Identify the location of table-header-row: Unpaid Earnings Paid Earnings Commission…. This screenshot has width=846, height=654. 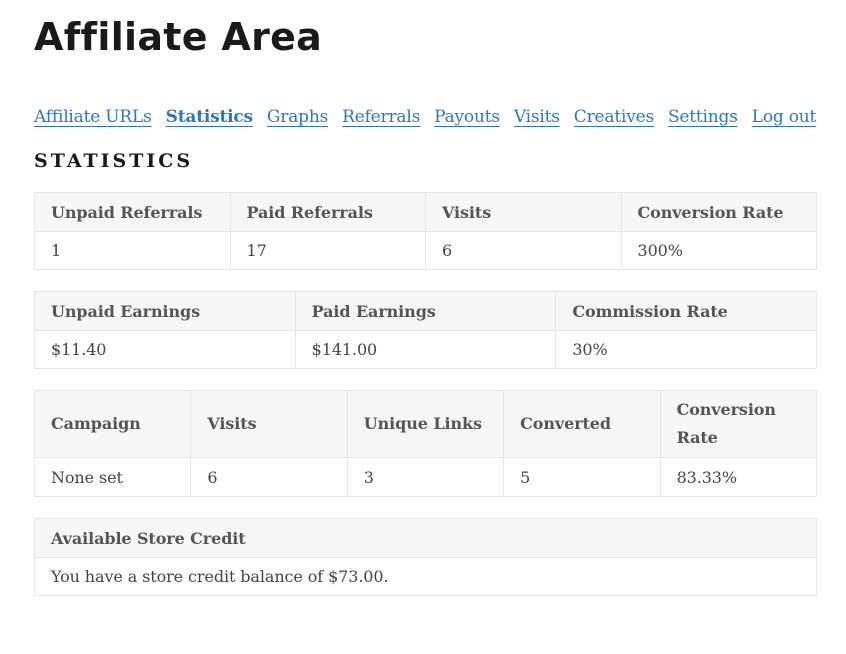
(425, 311).